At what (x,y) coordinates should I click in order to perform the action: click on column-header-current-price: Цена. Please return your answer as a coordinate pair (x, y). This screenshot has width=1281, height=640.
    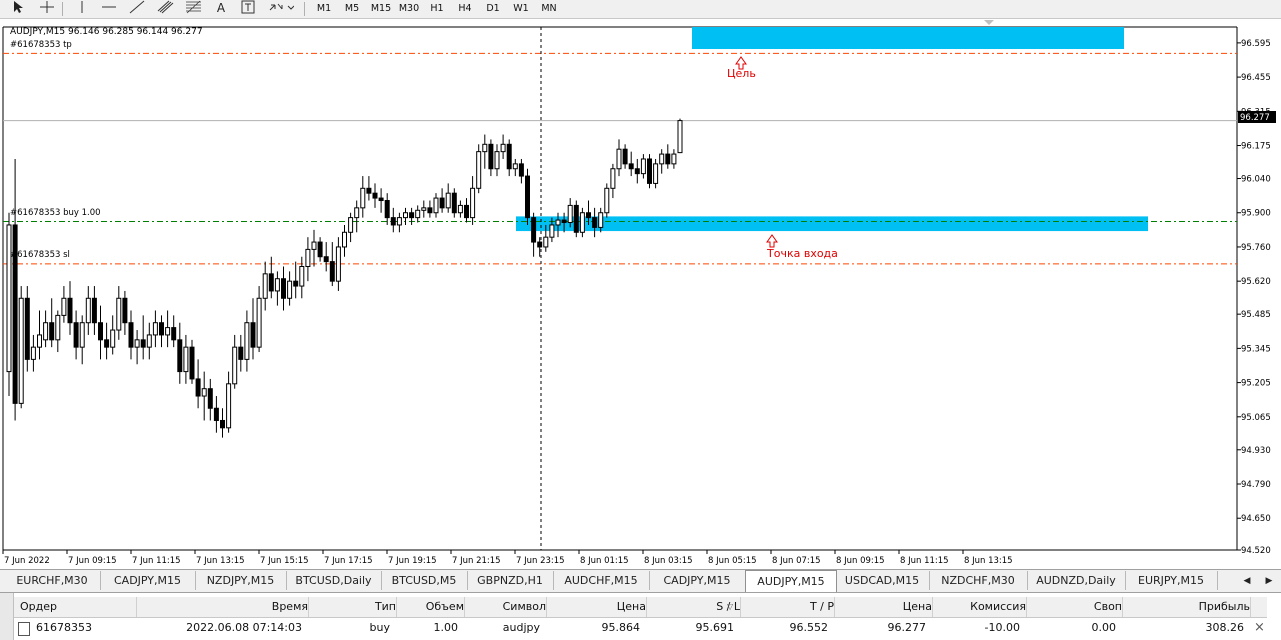
    Looking at the image, I should click on (884, 607).